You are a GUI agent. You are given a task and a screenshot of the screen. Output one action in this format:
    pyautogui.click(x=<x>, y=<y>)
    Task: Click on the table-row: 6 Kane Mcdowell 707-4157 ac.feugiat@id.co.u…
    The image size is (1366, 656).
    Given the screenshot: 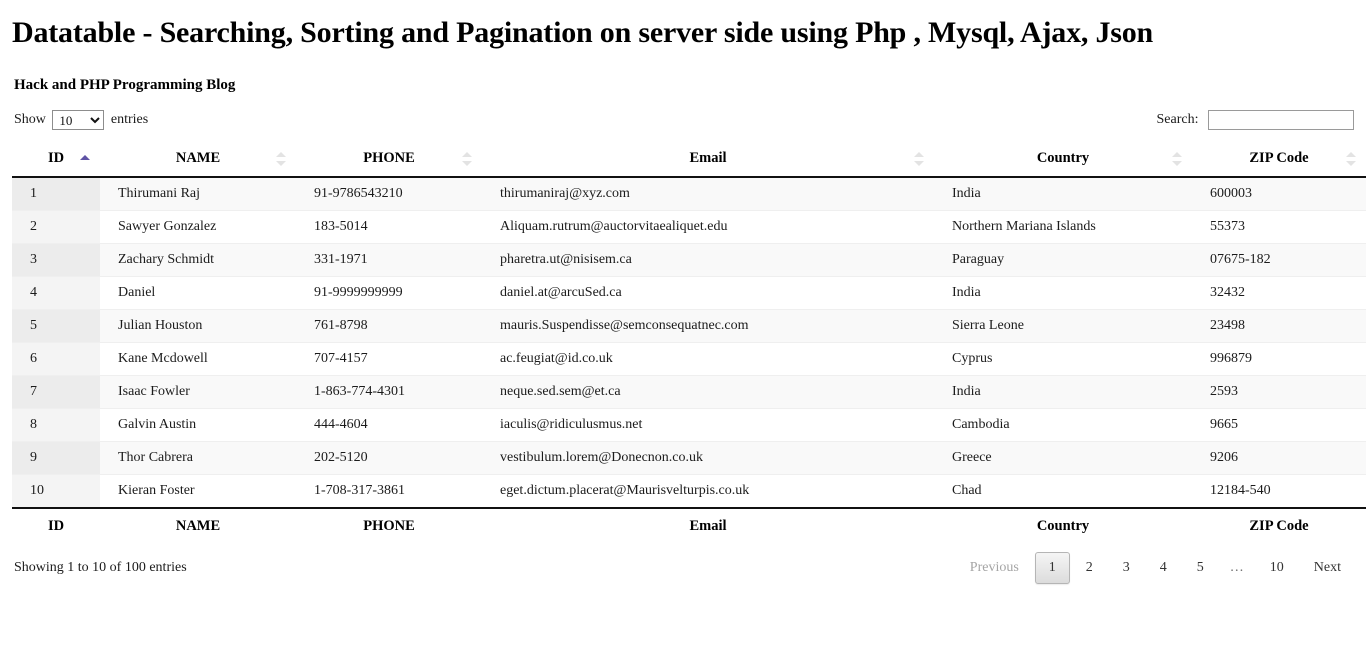 What is the action you would take?
    pyautogui.click(x=689, y=359)
    